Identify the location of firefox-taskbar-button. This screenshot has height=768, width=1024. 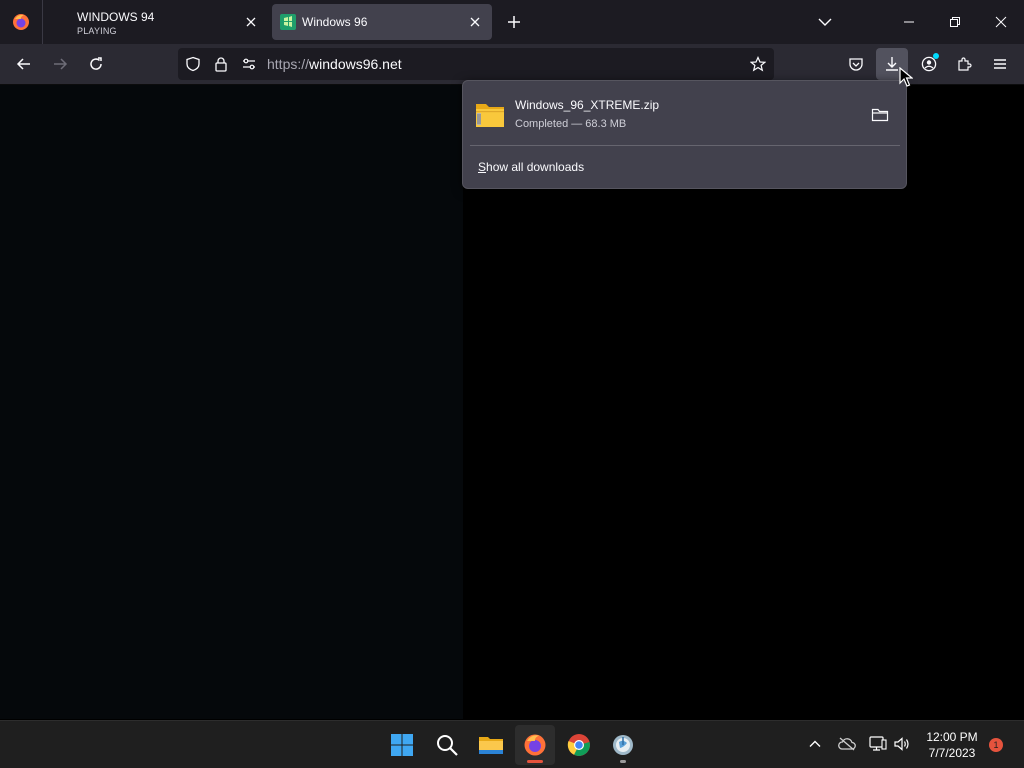
(535, 745).